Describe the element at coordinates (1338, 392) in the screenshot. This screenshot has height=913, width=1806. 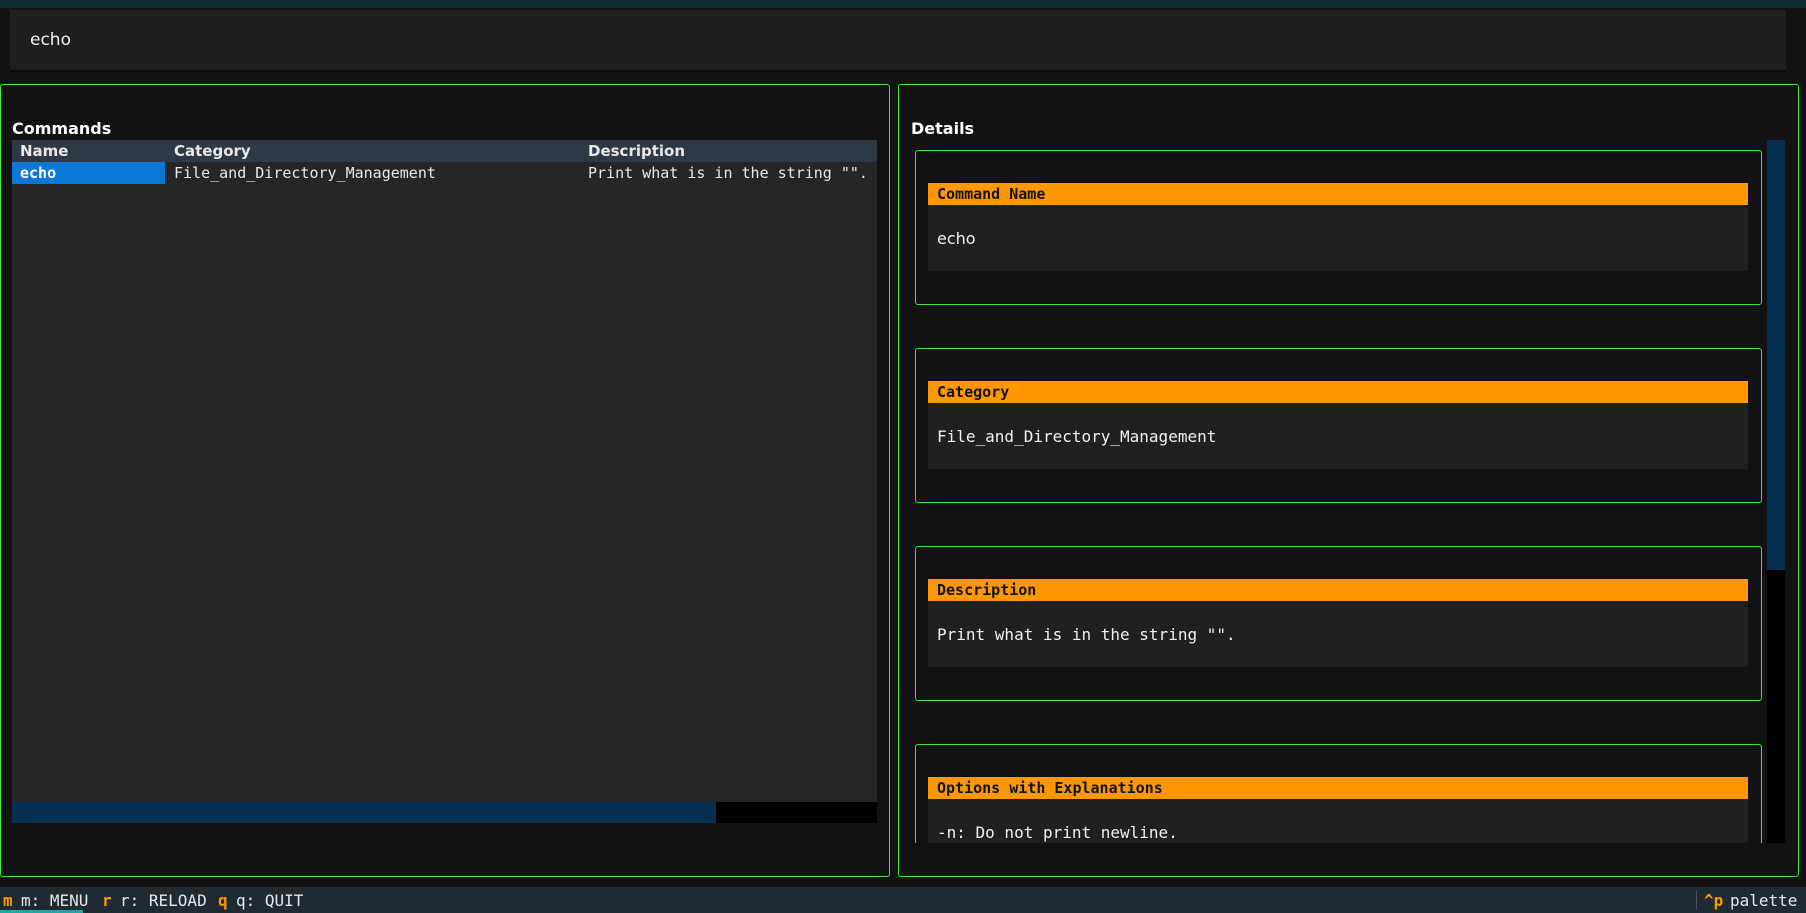
I see `detail-card-header: Category` at that location.